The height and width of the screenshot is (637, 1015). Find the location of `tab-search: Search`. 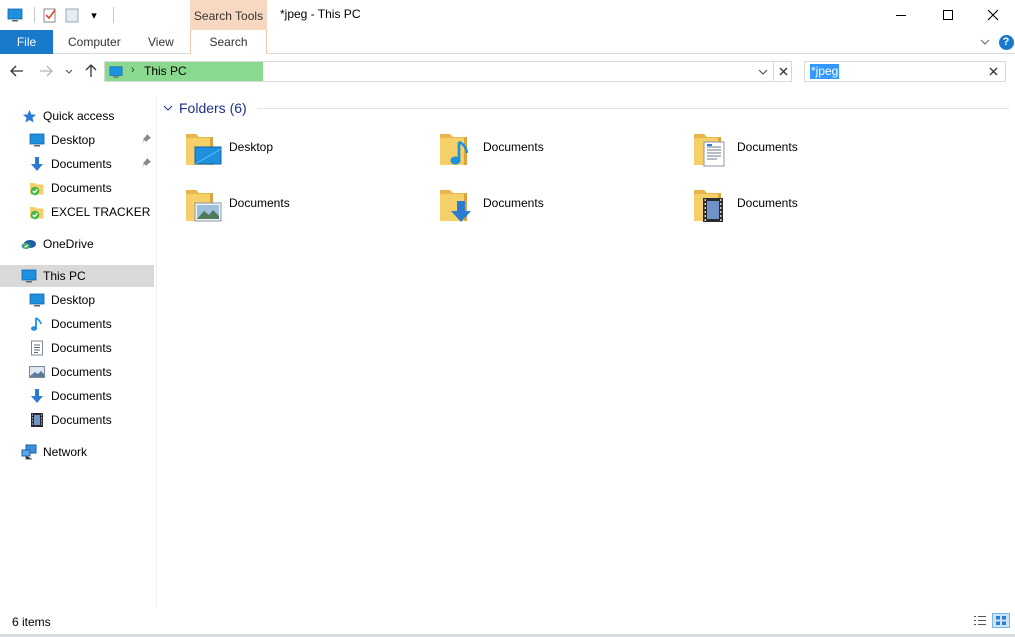

tab-search: Search is located at coordinates (228, 42).